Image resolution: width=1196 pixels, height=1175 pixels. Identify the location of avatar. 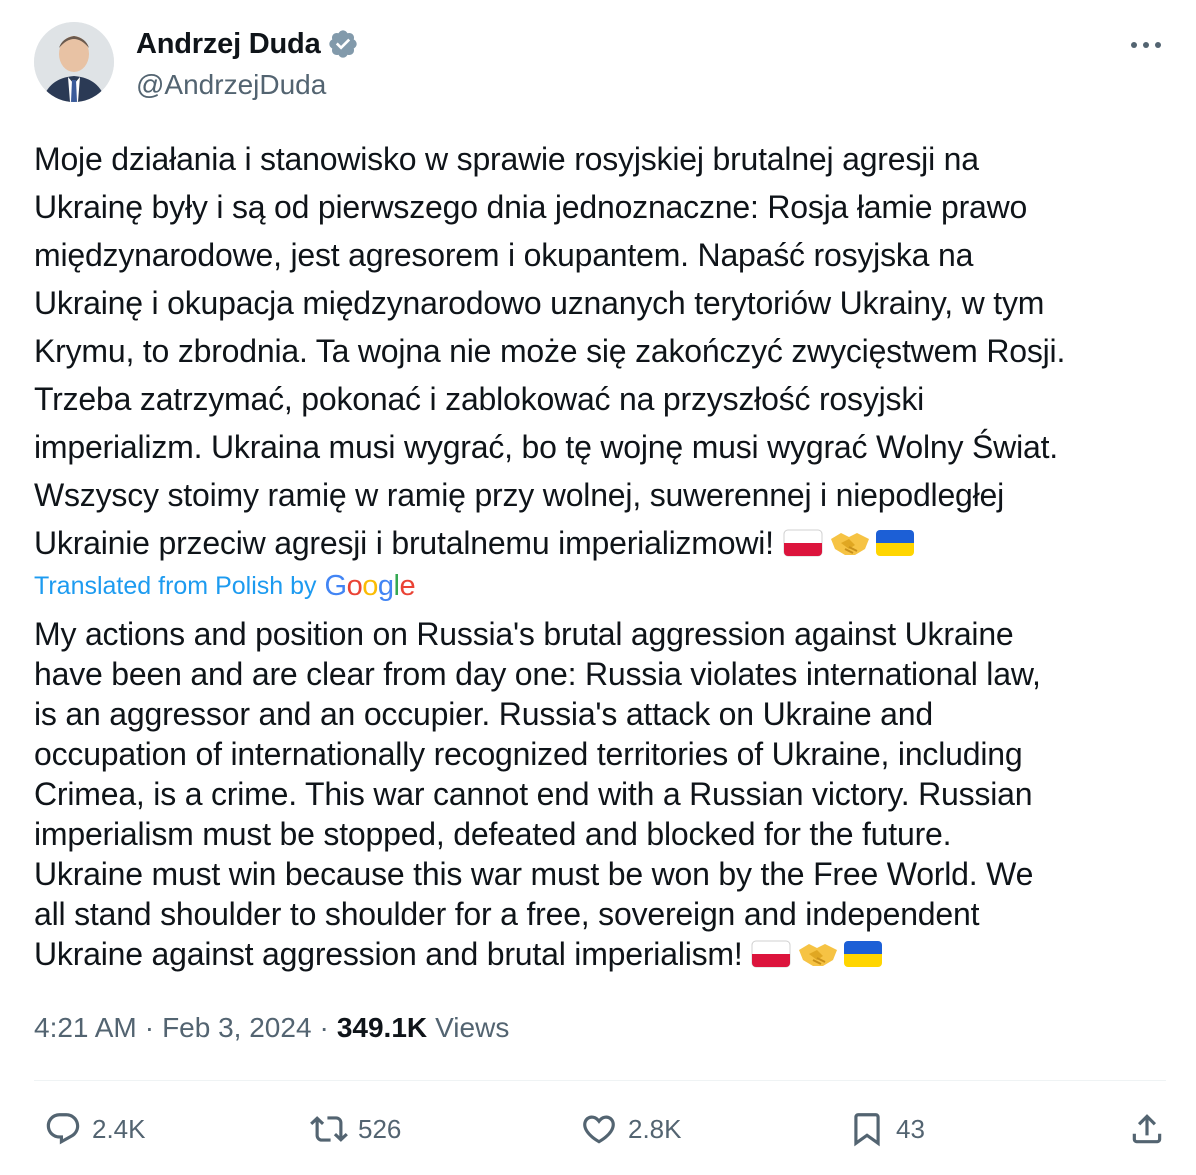
(74, 62).